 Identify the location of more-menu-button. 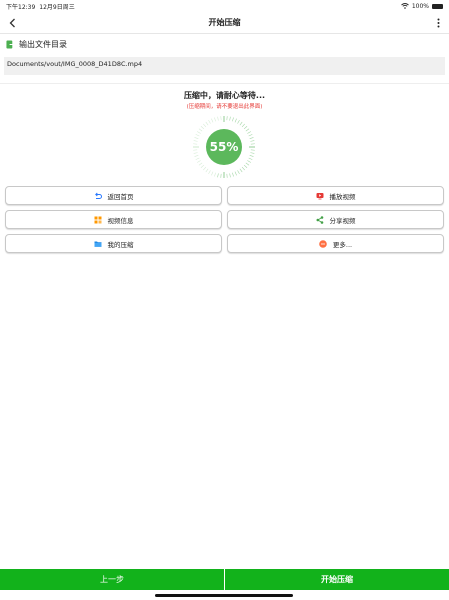
(438, 23).